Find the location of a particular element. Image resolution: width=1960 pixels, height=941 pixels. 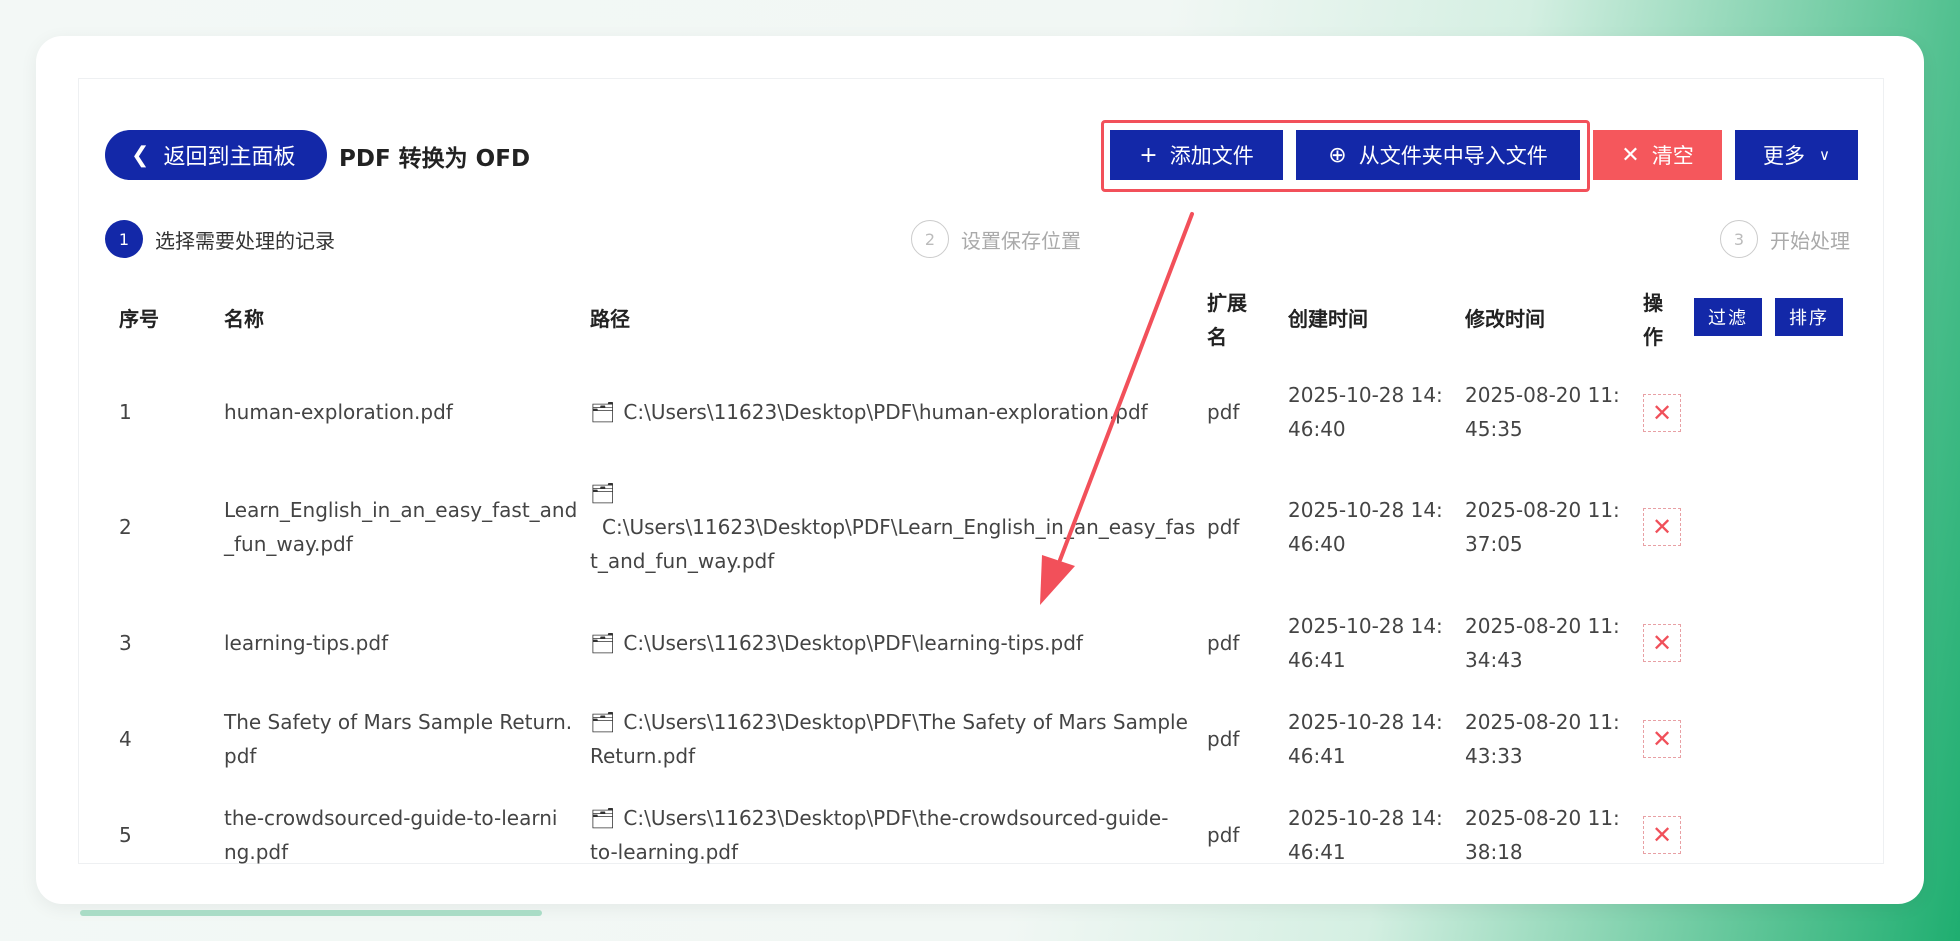

annotation-arrow is located at coordinates (1117, 408).